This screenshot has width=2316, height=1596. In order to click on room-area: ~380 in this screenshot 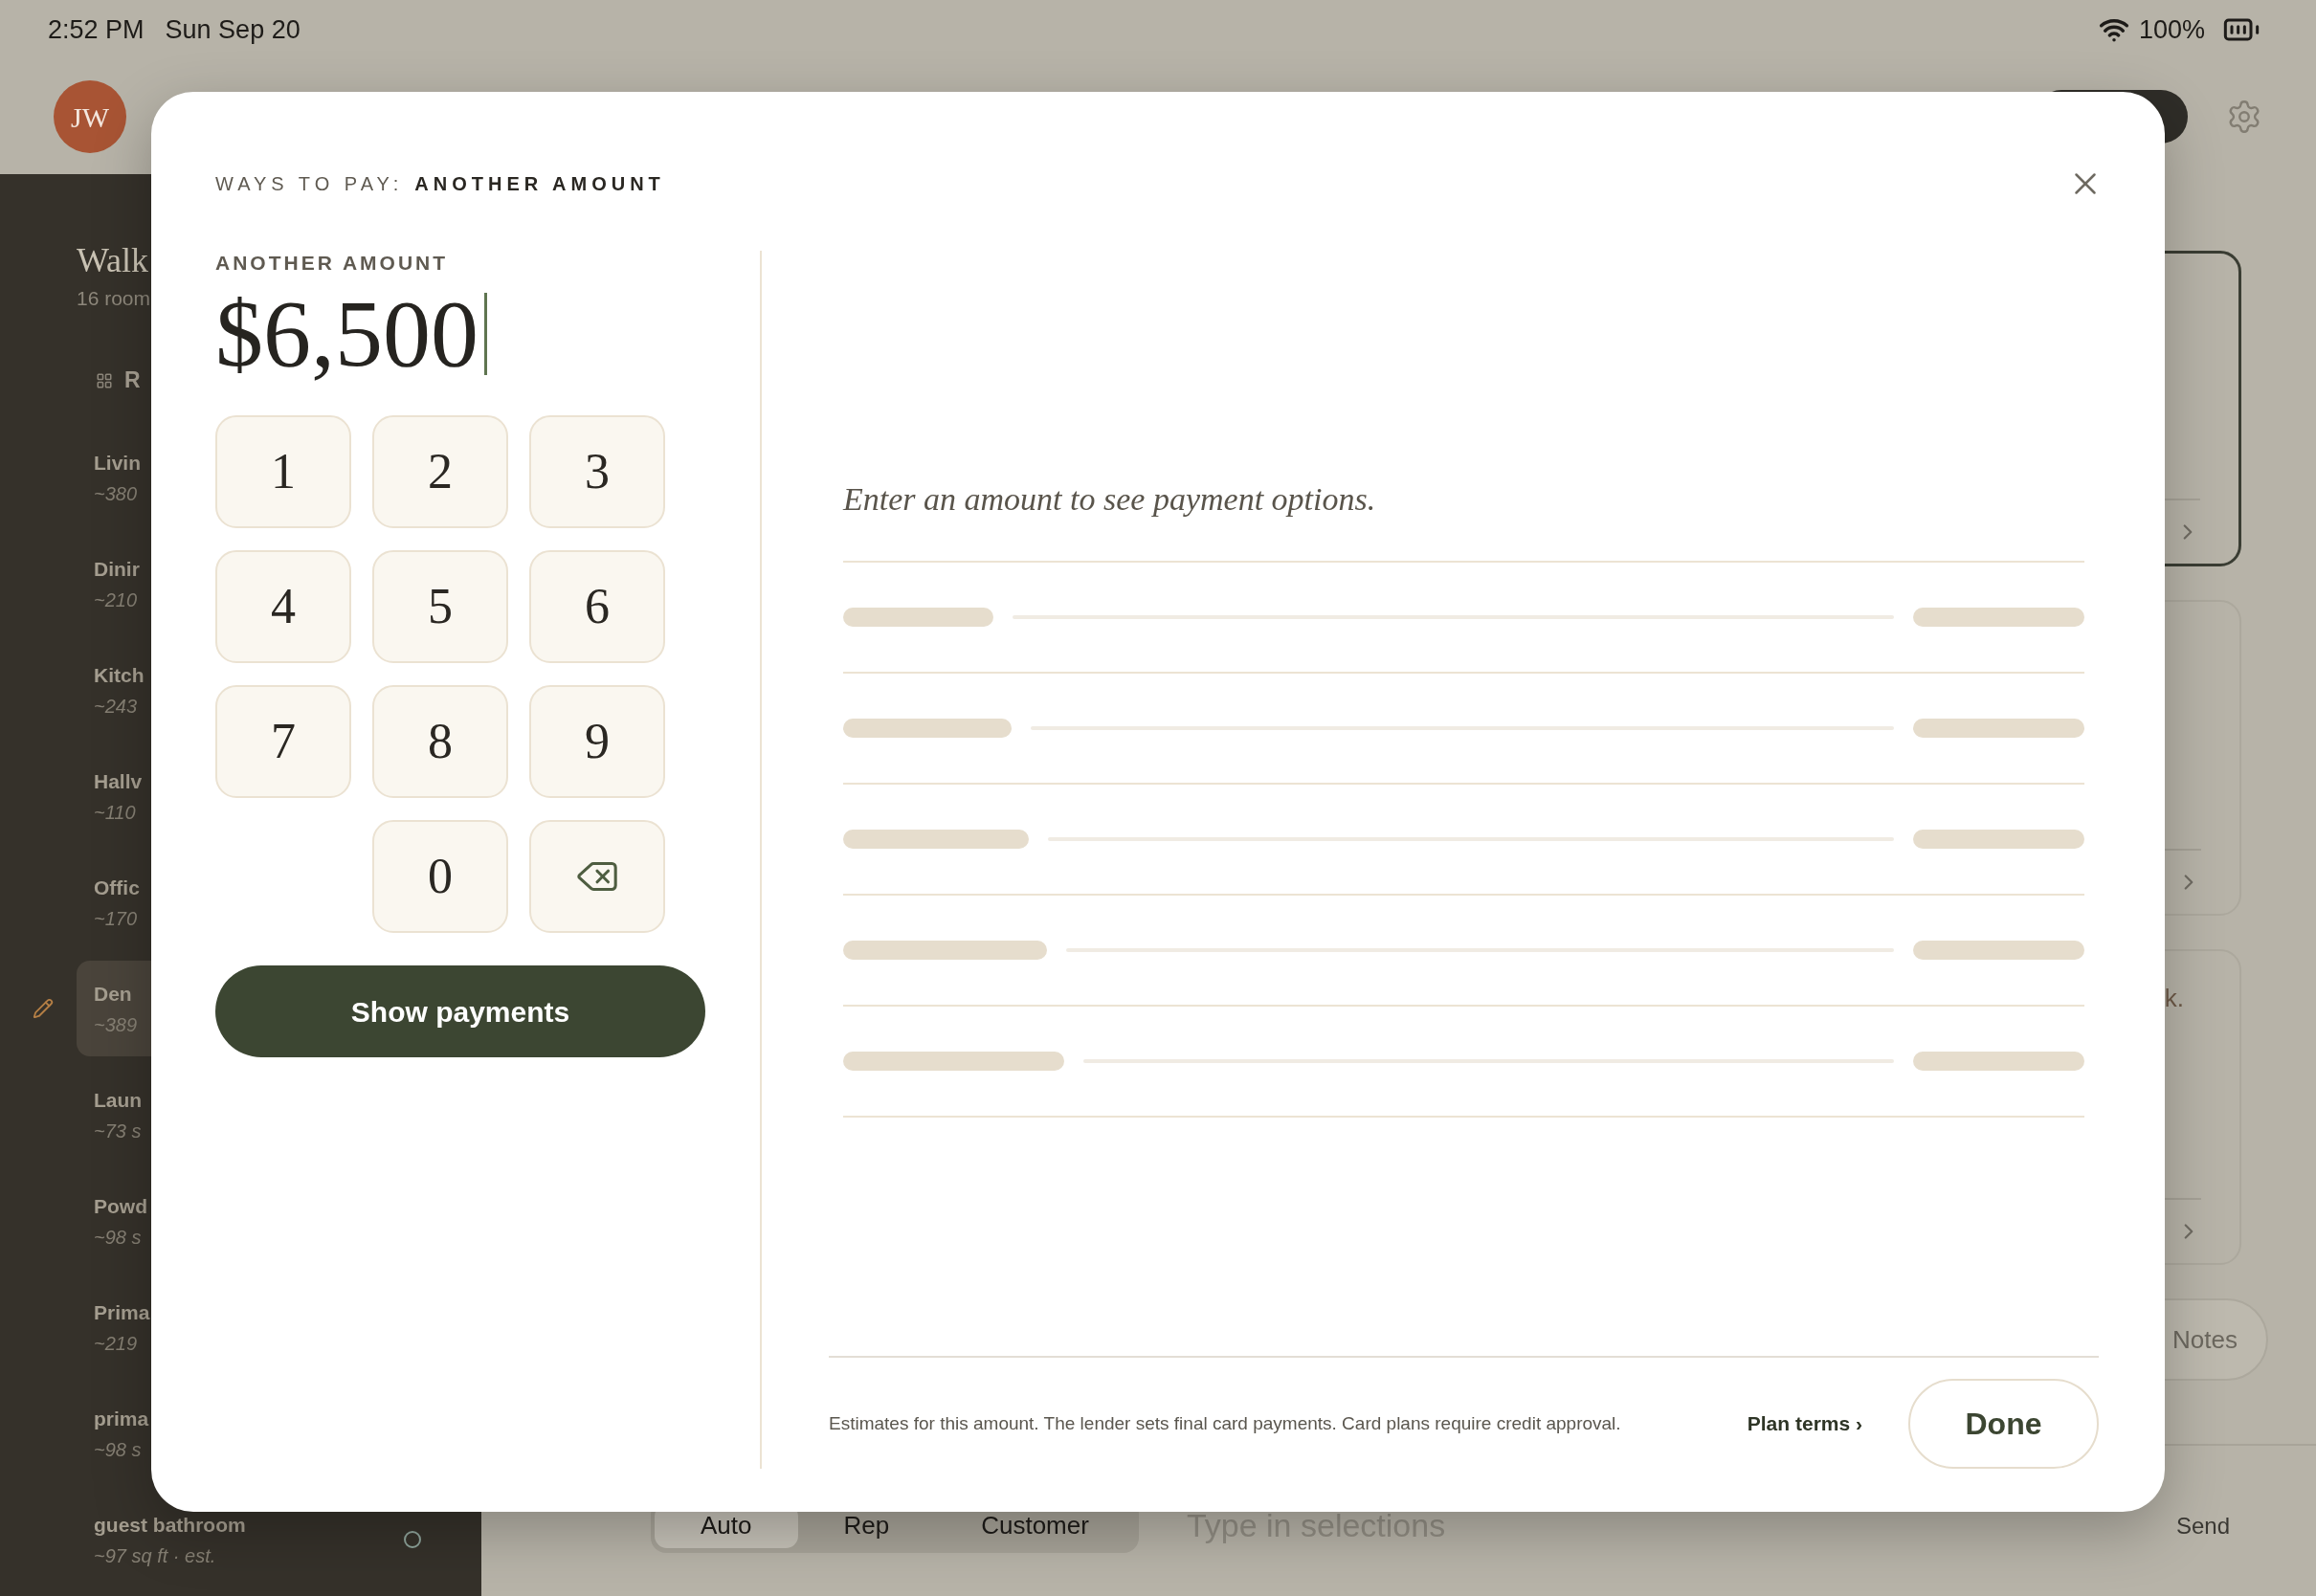, I will do `click(116, 494)`.